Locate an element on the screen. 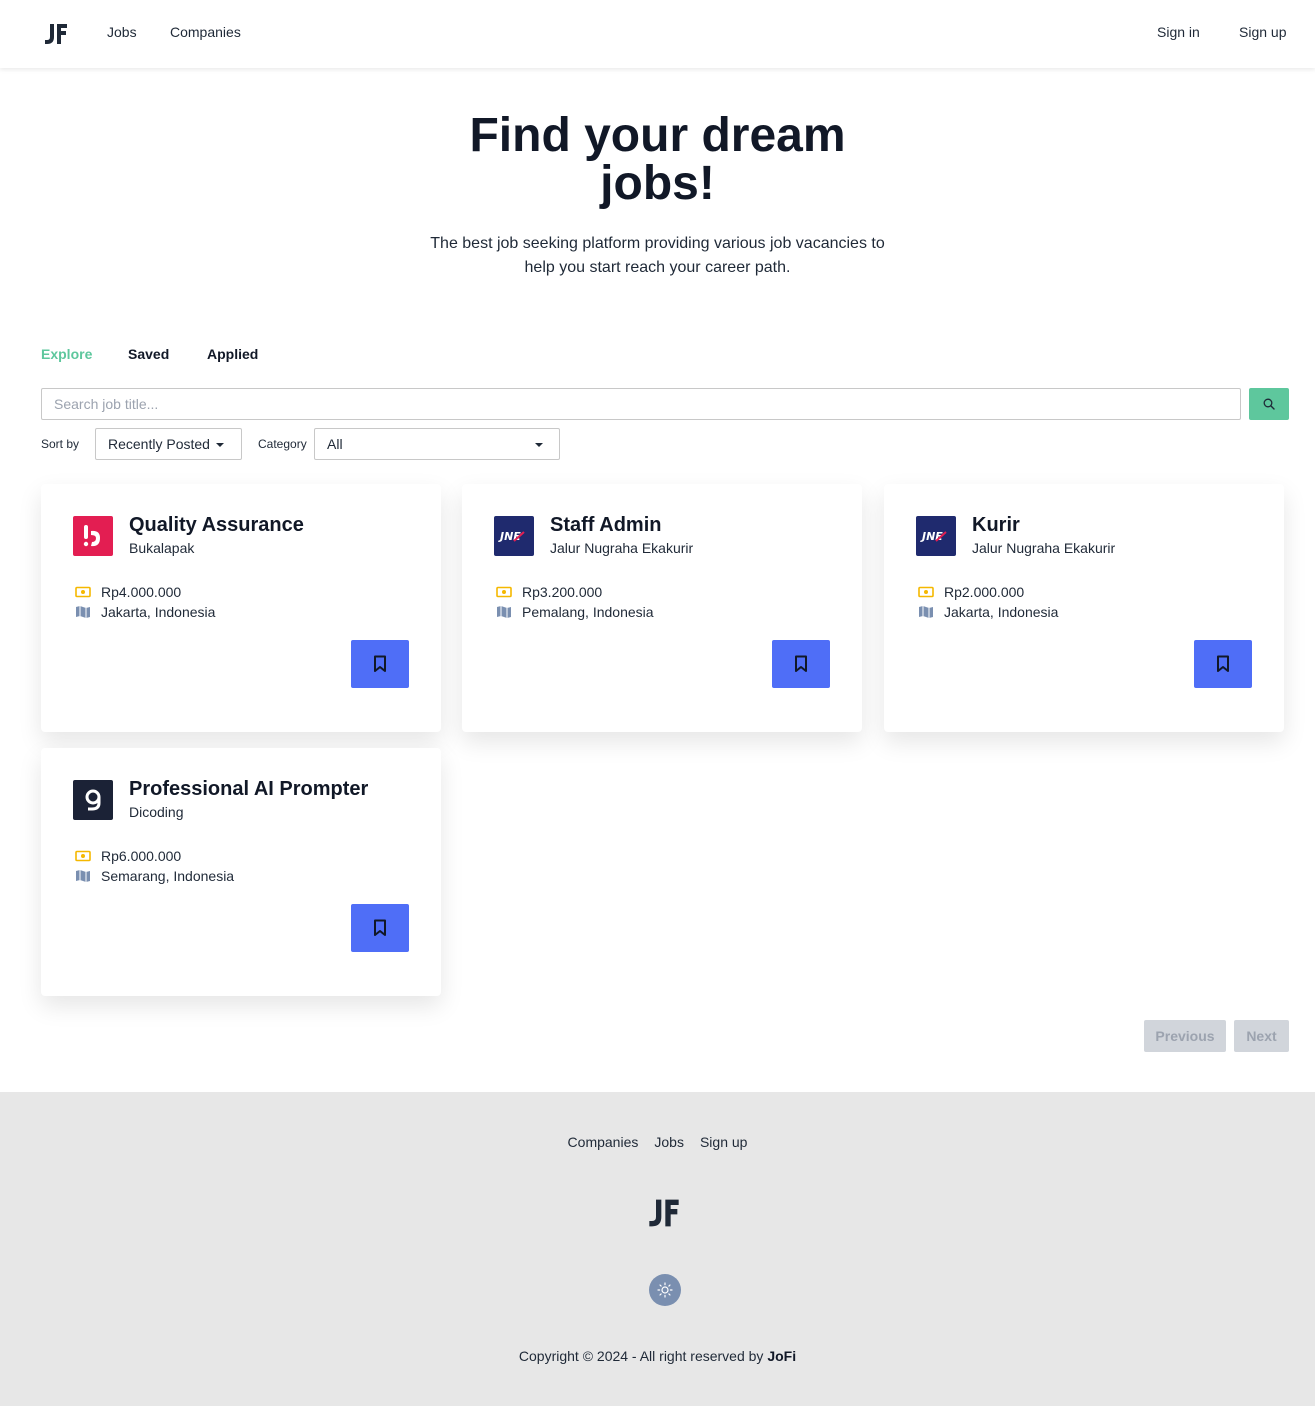 This screenshot has height=1406, width=1315. tab-saved: Saved is located at coordinates (148, 354).